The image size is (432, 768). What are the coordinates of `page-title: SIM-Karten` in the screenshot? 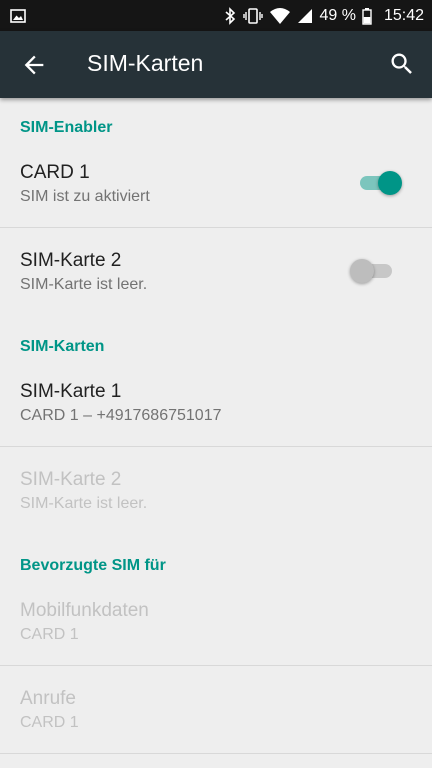 It's located at (145, 63).